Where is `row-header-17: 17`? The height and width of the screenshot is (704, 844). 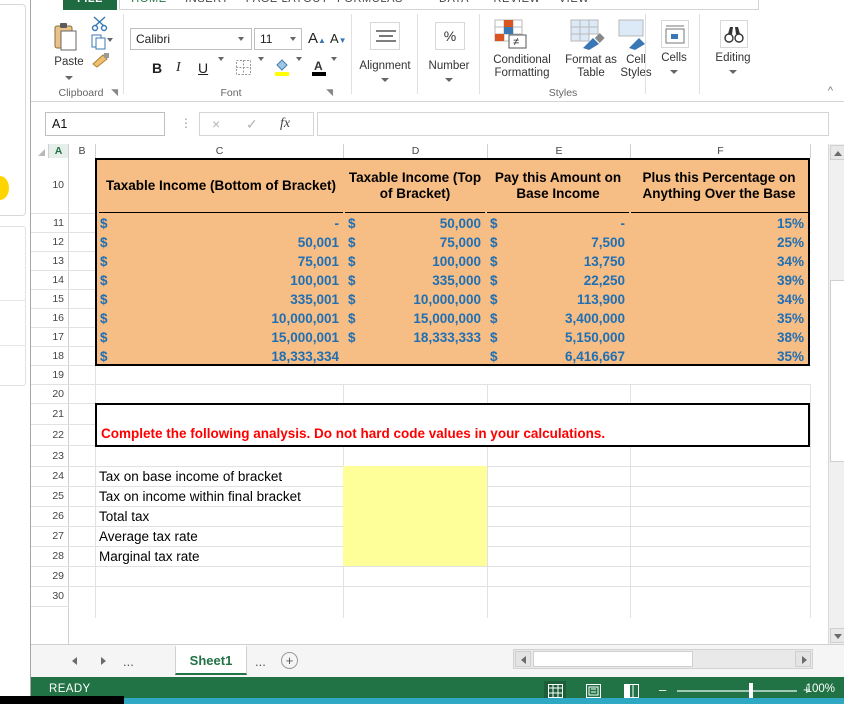 row-header-17: 17 is located at coordinates (50, 337).